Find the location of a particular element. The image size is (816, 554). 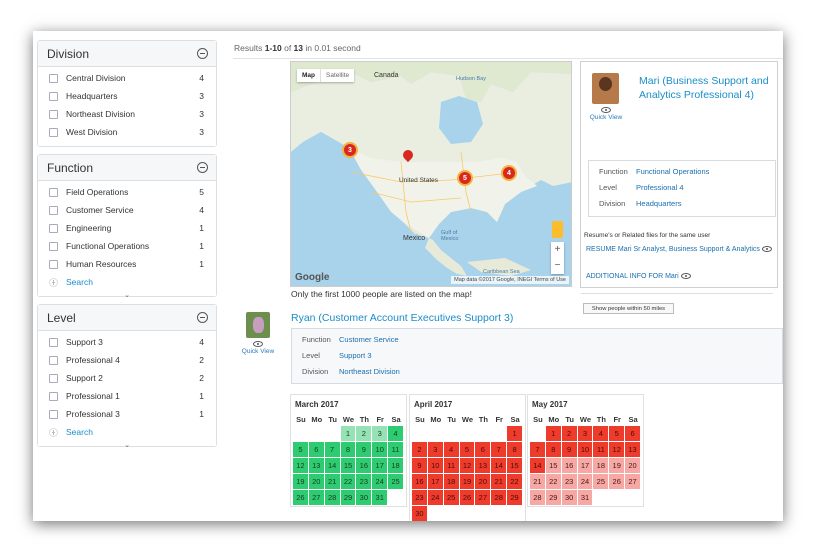

facet-item: Professional 4 2 is located at coordinates (127, 360).